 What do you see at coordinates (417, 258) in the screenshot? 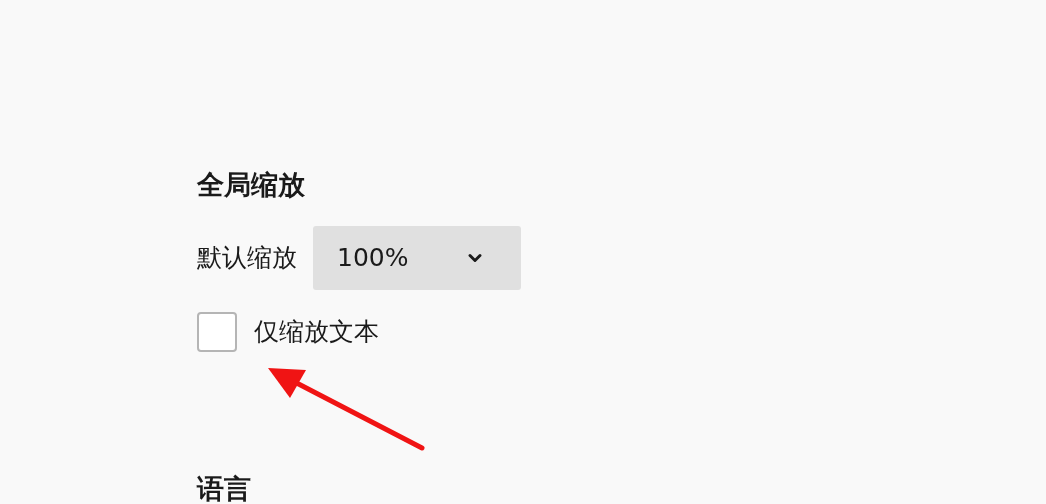
I see `zoom-dropdown: 100%` at bounding box center [417, 258].